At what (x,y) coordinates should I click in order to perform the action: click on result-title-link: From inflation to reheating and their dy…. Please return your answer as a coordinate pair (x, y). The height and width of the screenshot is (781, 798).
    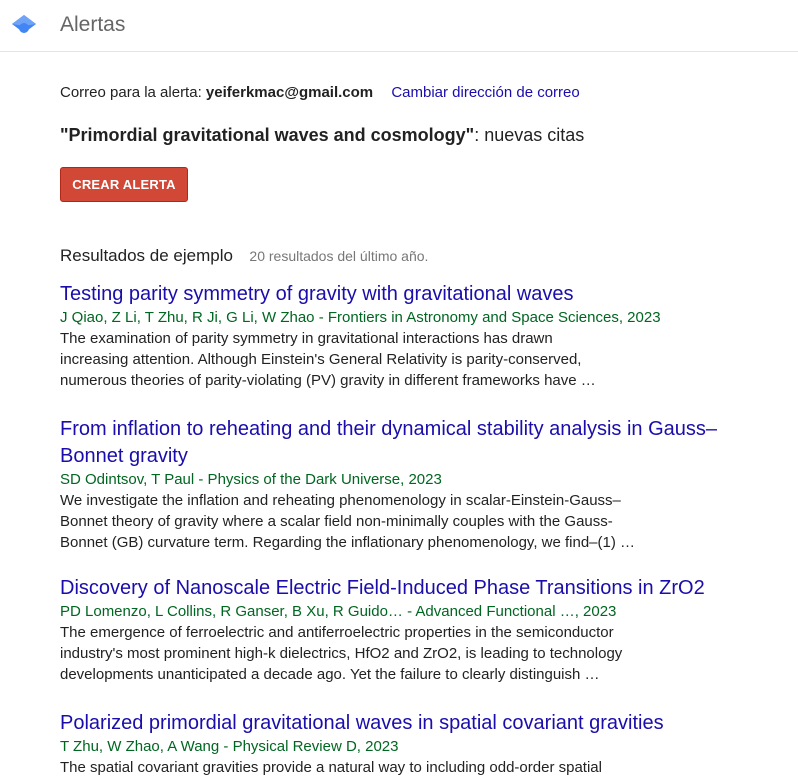
    Looking at the image, I should click on (420, 443).